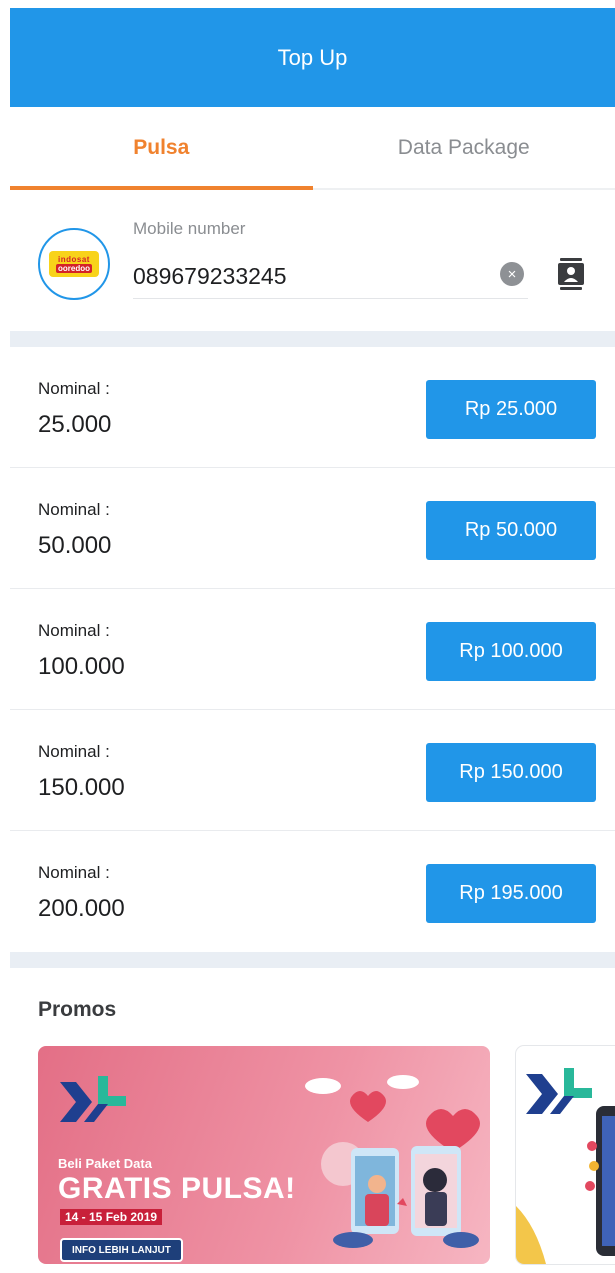 Image resolution: width=615 pixels, height=1273 pixels. What do you see at coordinates (312, 891) in the screenshot?
I see `nominal-row: Nominal : 200.000 Rp 195.000` at bounding box center [312, 891].